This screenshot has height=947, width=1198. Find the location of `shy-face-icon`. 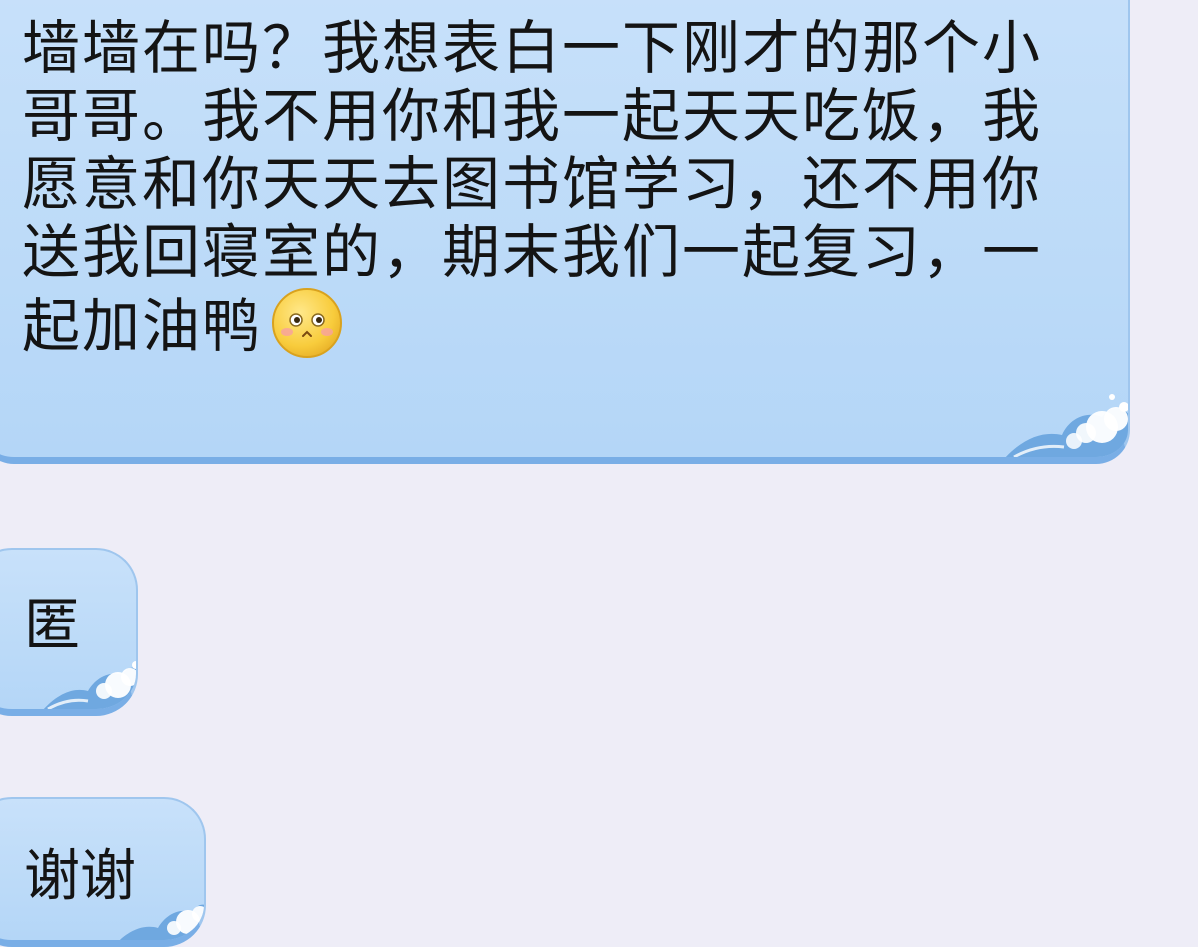

shy-face-icon is located at coordinates (307, 323).